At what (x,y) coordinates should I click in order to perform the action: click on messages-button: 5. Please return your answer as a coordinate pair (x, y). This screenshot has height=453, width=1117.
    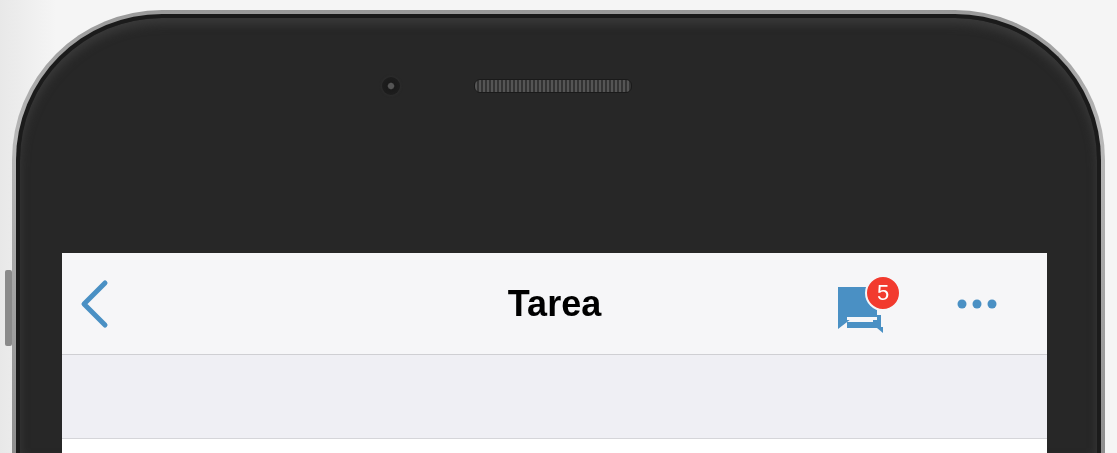
    Looking at the image, I should click on (870, 303).